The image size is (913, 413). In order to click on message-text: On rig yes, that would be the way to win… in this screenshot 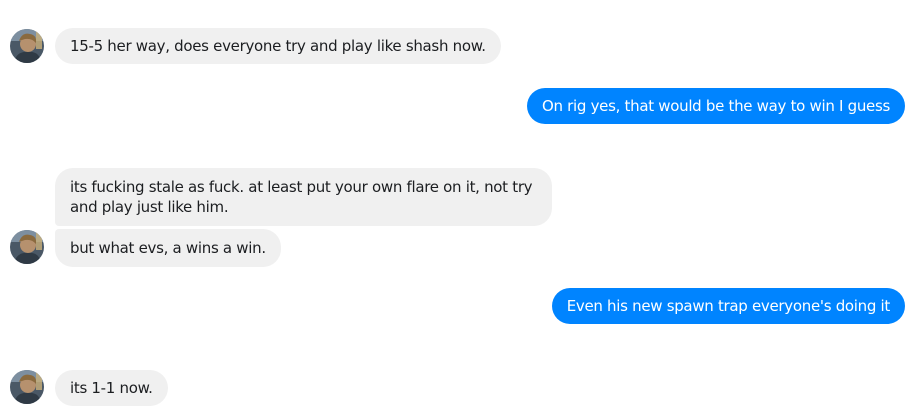, I will do `click(715, 106)`.